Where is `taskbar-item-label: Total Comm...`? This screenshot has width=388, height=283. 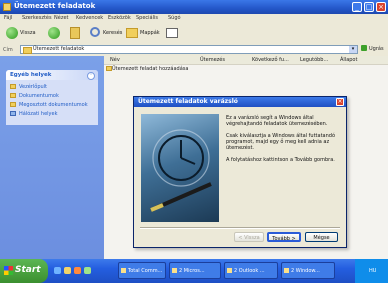 taskbar-item-label: Total Comm... is located at coordinates (145, 271).